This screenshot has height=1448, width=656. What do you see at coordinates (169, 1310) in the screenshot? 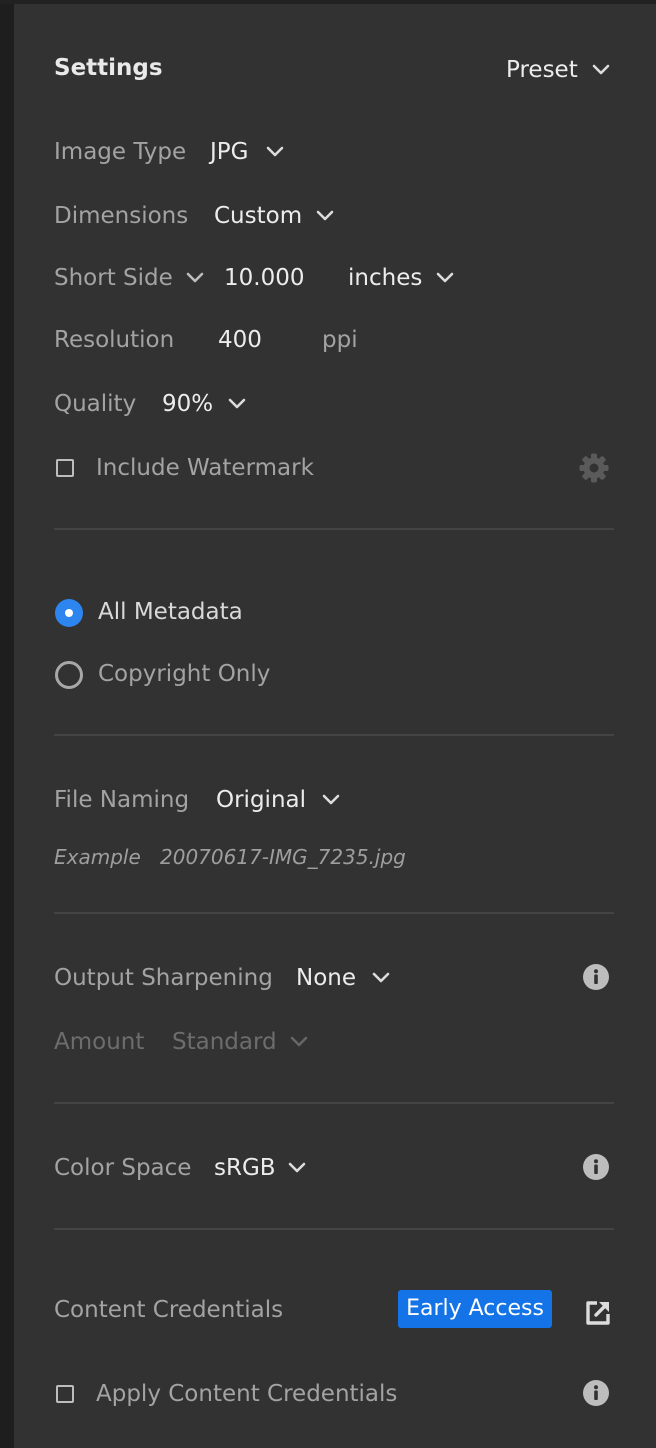
I see `content-credentials-label: Content Credentials` at bounding box center [169, 1310].